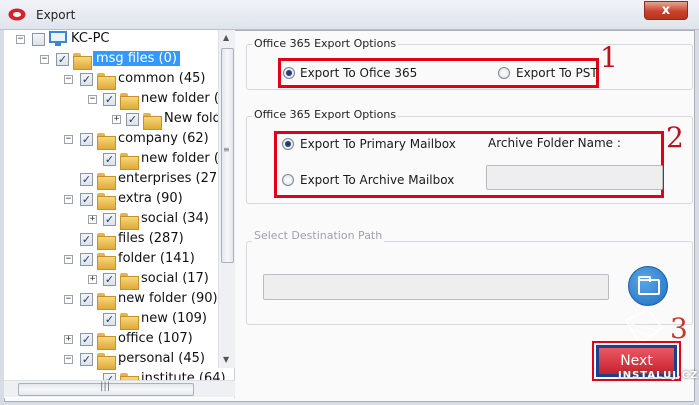 The image size is (699, 405). I want to click on tree-item-files: ✓ files (287), so click(119, 240).